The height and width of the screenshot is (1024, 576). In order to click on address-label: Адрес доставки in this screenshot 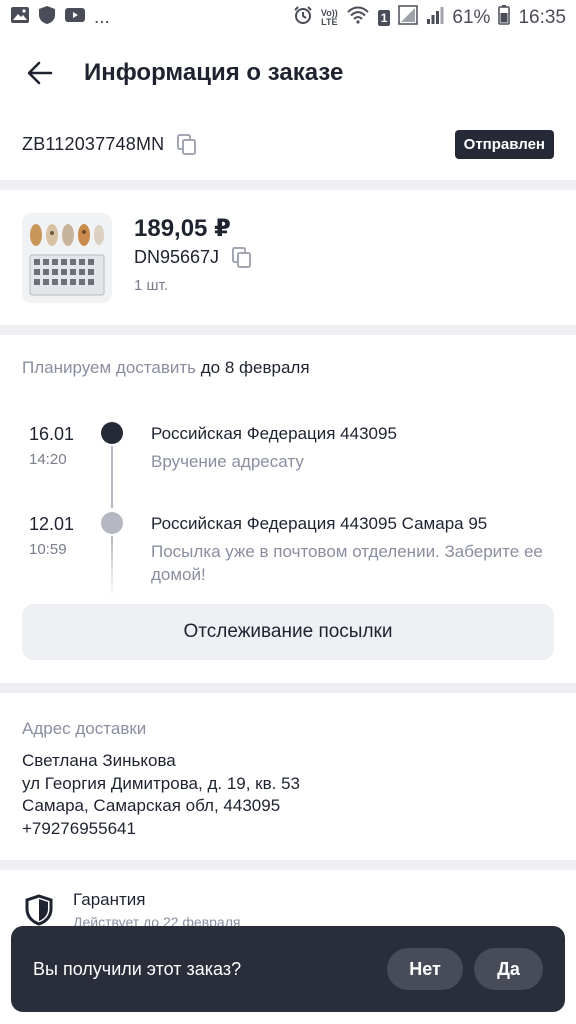, I will do `click(84, 728)`.